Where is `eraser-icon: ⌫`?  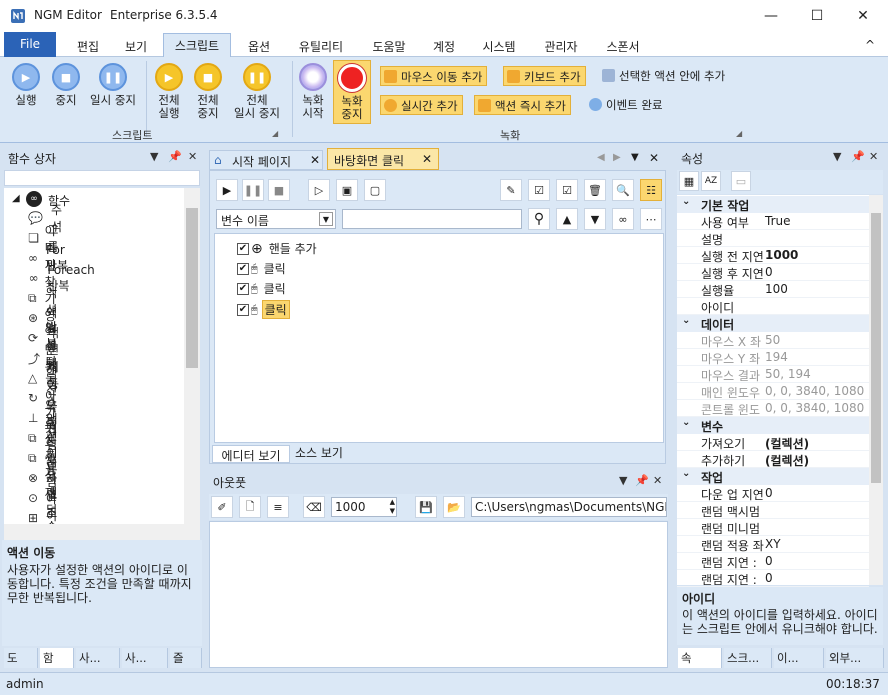
eraser-icon: ⌫ is located at coordinates (314, 507).